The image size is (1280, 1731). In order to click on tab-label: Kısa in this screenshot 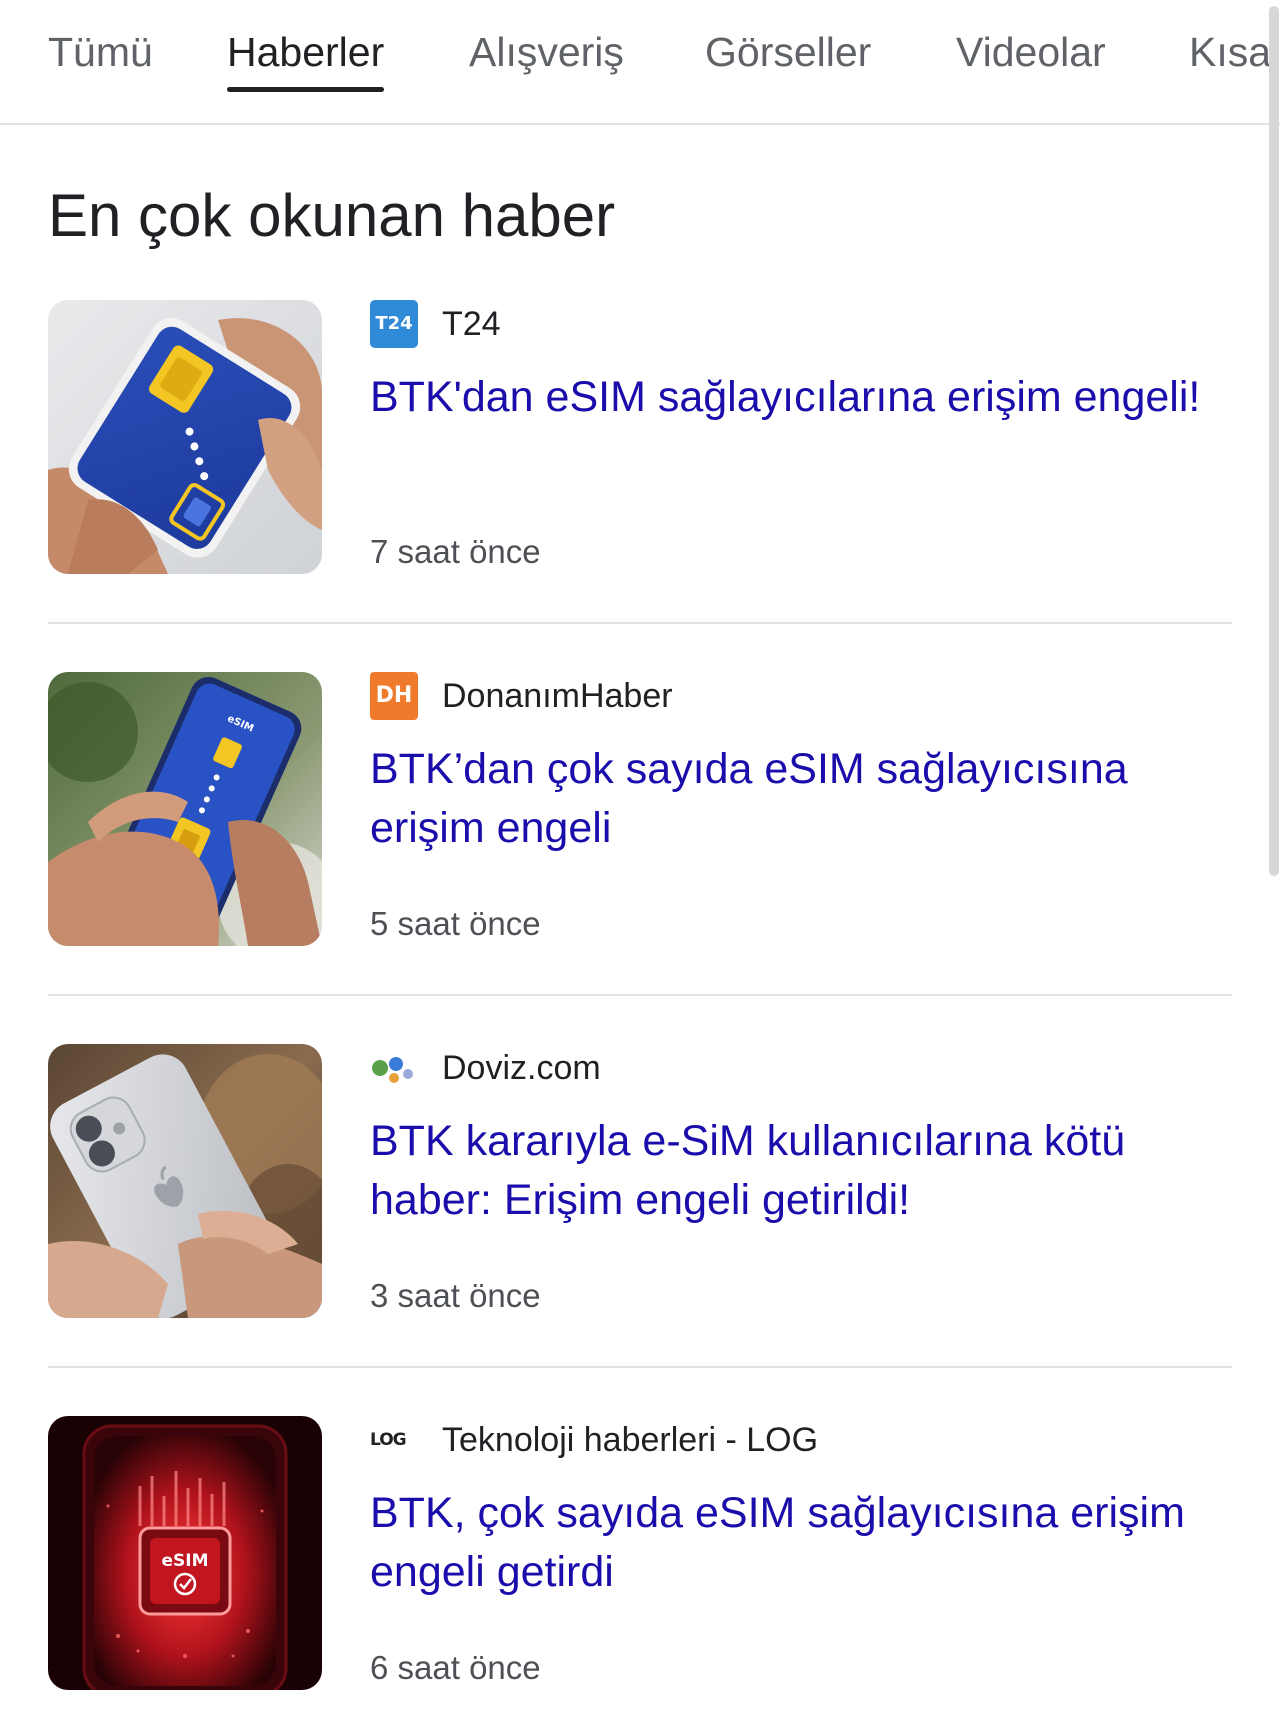, I will do `click(1230, 52)`.